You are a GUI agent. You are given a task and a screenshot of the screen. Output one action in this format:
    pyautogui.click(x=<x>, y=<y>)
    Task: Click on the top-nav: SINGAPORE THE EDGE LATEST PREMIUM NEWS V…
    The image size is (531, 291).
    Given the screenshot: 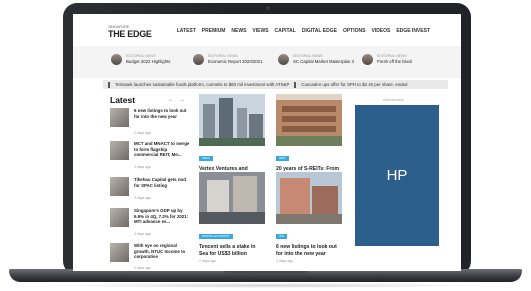 What is the action you would take?
    pyautogui.click(x=267, y=29)
    